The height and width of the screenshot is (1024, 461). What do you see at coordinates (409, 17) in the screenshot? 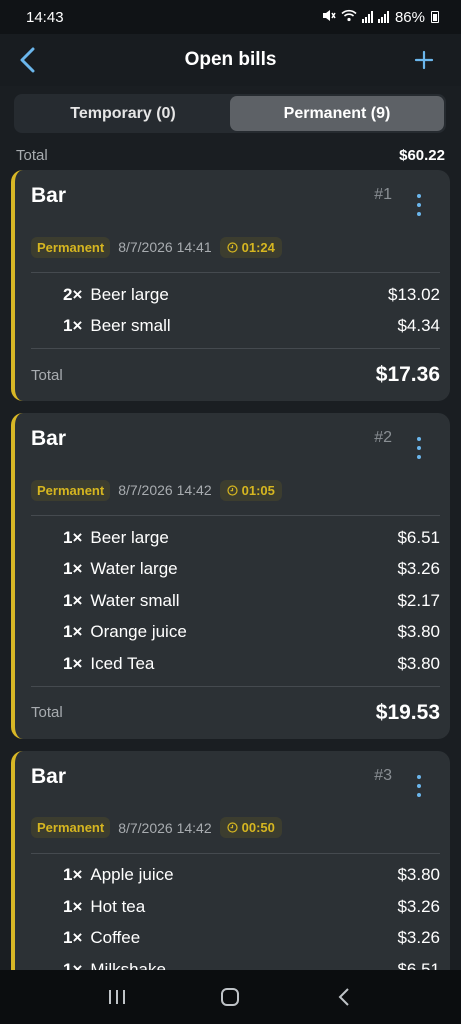
I see `battery-level: 86%` at bounding box center [409, 17].